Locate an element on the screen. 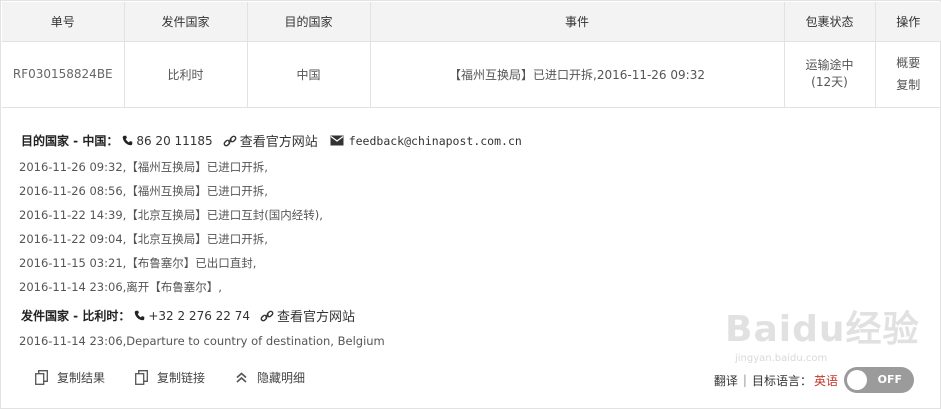 This screenshot has height=409, width=941. origin-heading: 发件国家 - 比利时： is located at coordinates (76, 316).